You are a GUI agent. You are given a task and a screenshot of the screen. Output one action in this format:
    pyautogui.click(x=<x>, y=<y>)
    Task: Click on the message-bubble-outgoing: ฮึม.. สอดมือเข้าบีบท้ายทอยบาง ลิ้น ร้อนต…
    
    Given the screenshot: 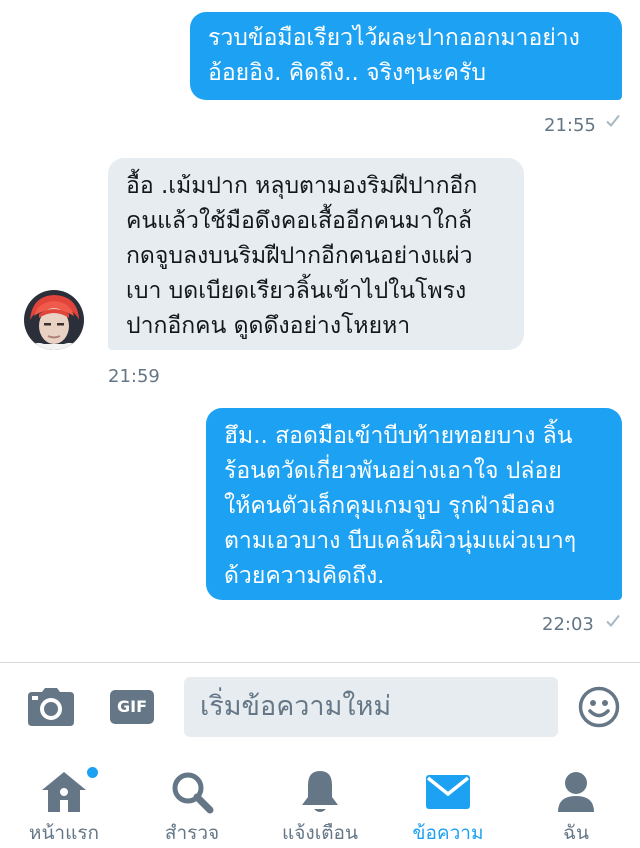 What is the action you would take?
    pyautogui.click(x=414, y=504)
    